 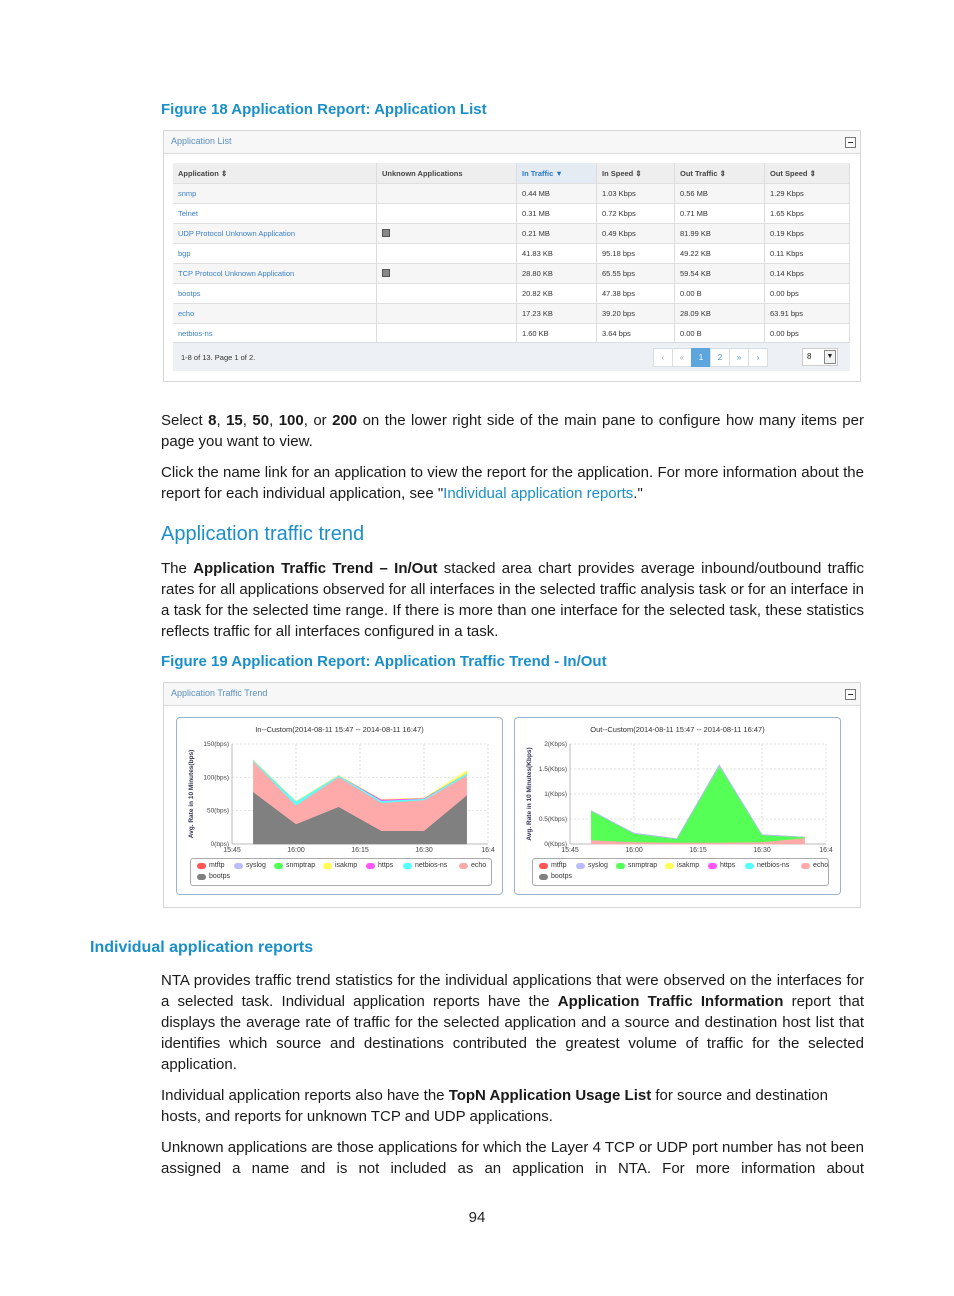 I want to click on in-traffic-cell: 28.80 KB, so click(x=556, y=273).